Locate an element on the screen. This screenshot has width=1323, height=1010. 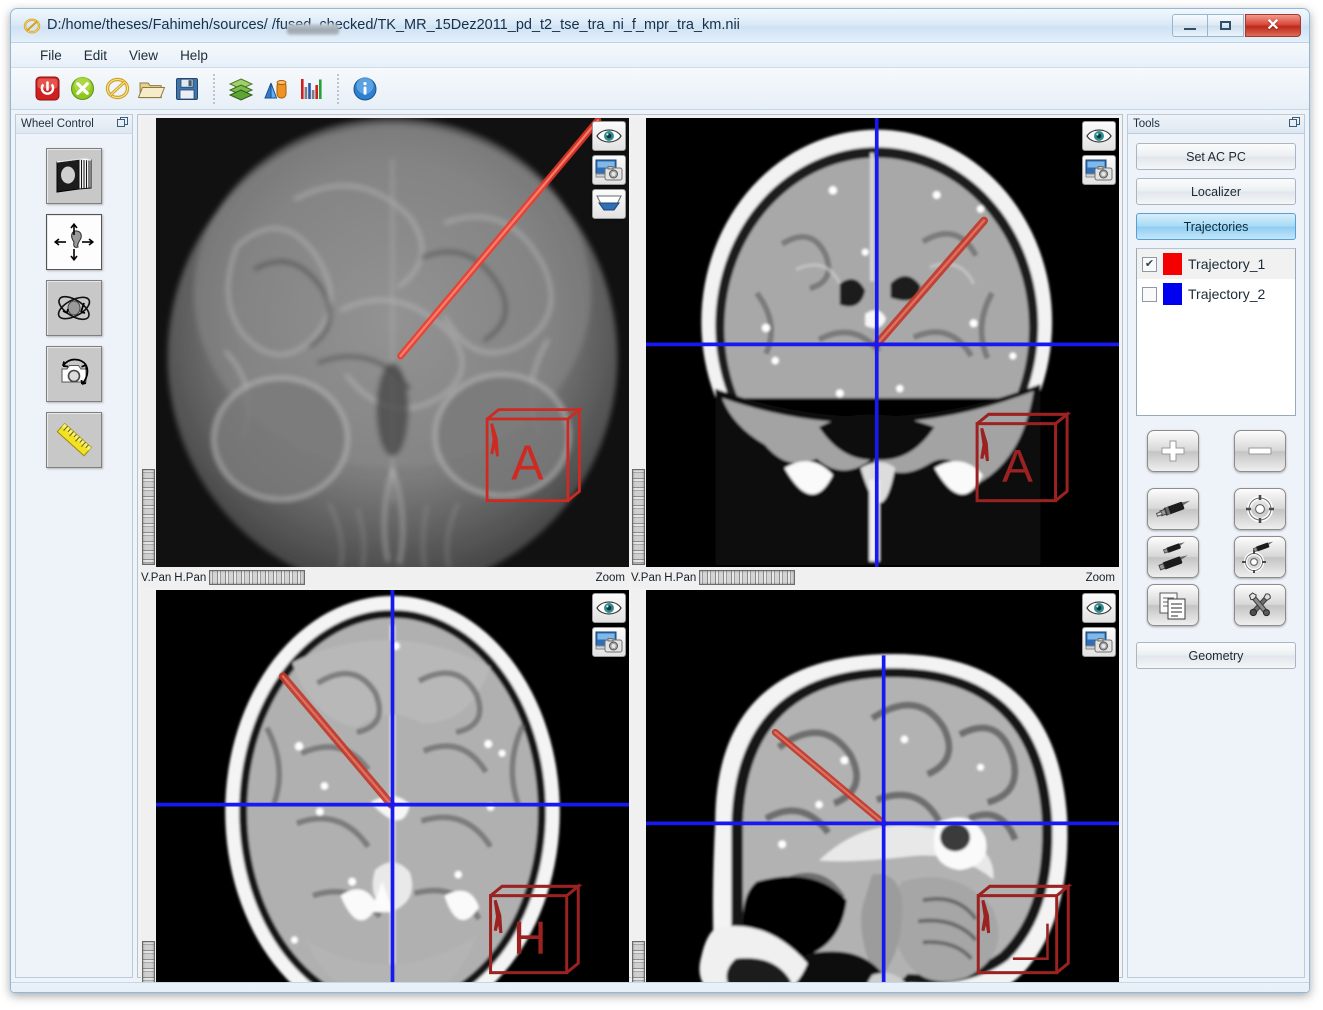
layers-stack-icon is located at coordinates (241, 89).